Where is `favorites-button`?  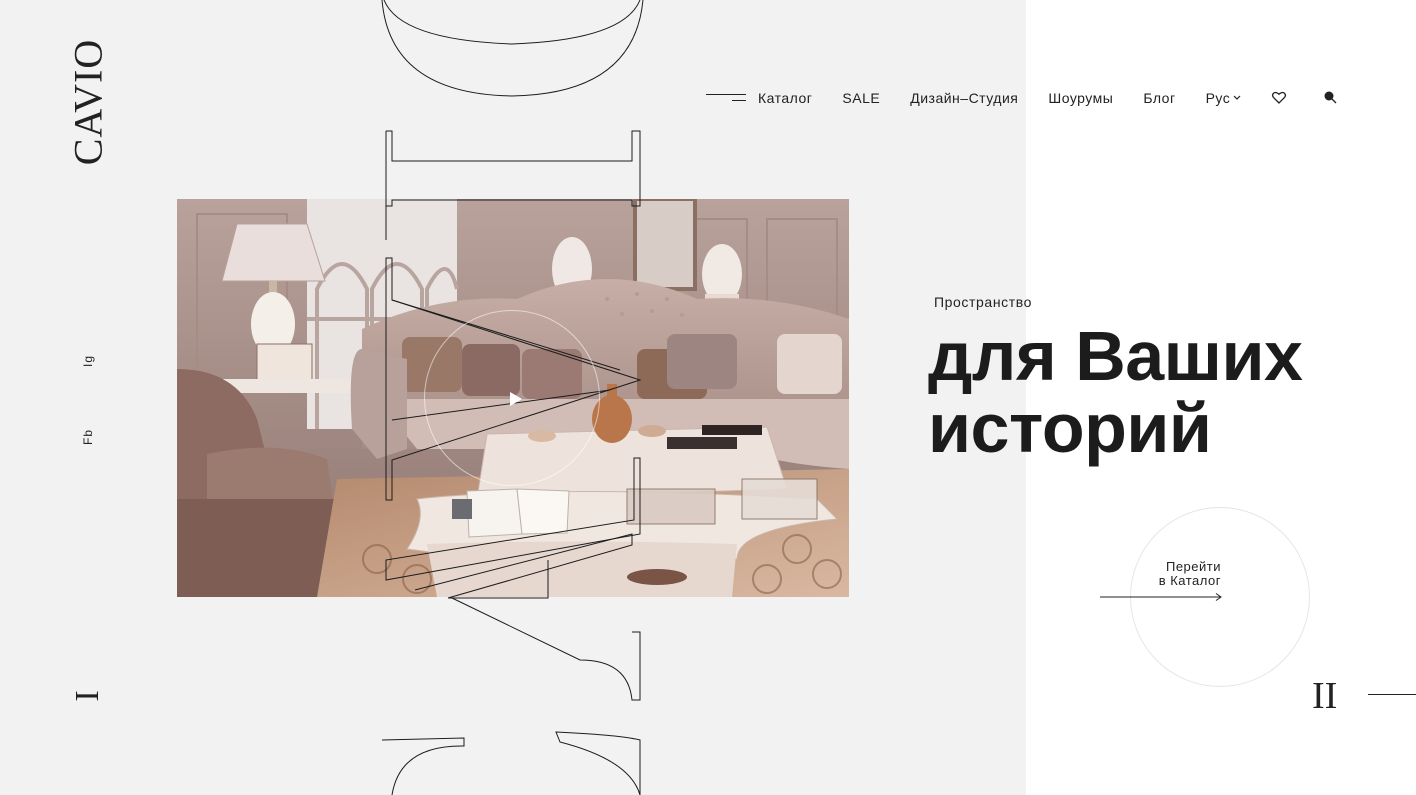
favorites-button is located at coordinates (1279, 98).